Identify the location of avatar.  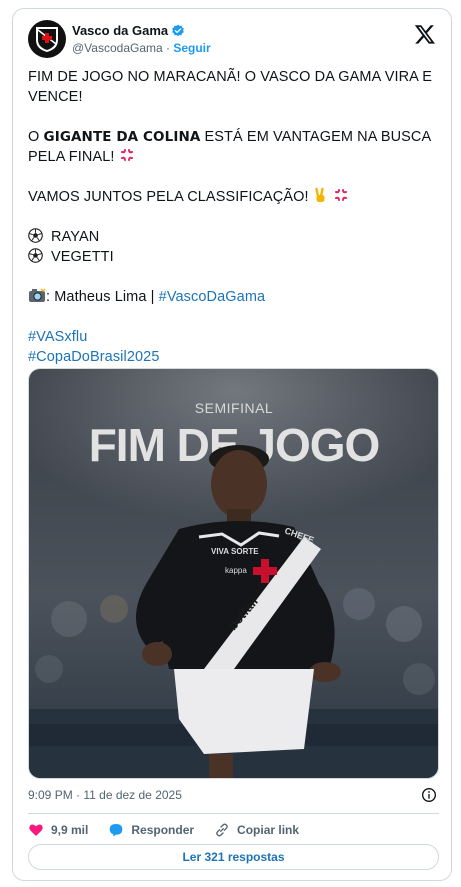
(47, 39).